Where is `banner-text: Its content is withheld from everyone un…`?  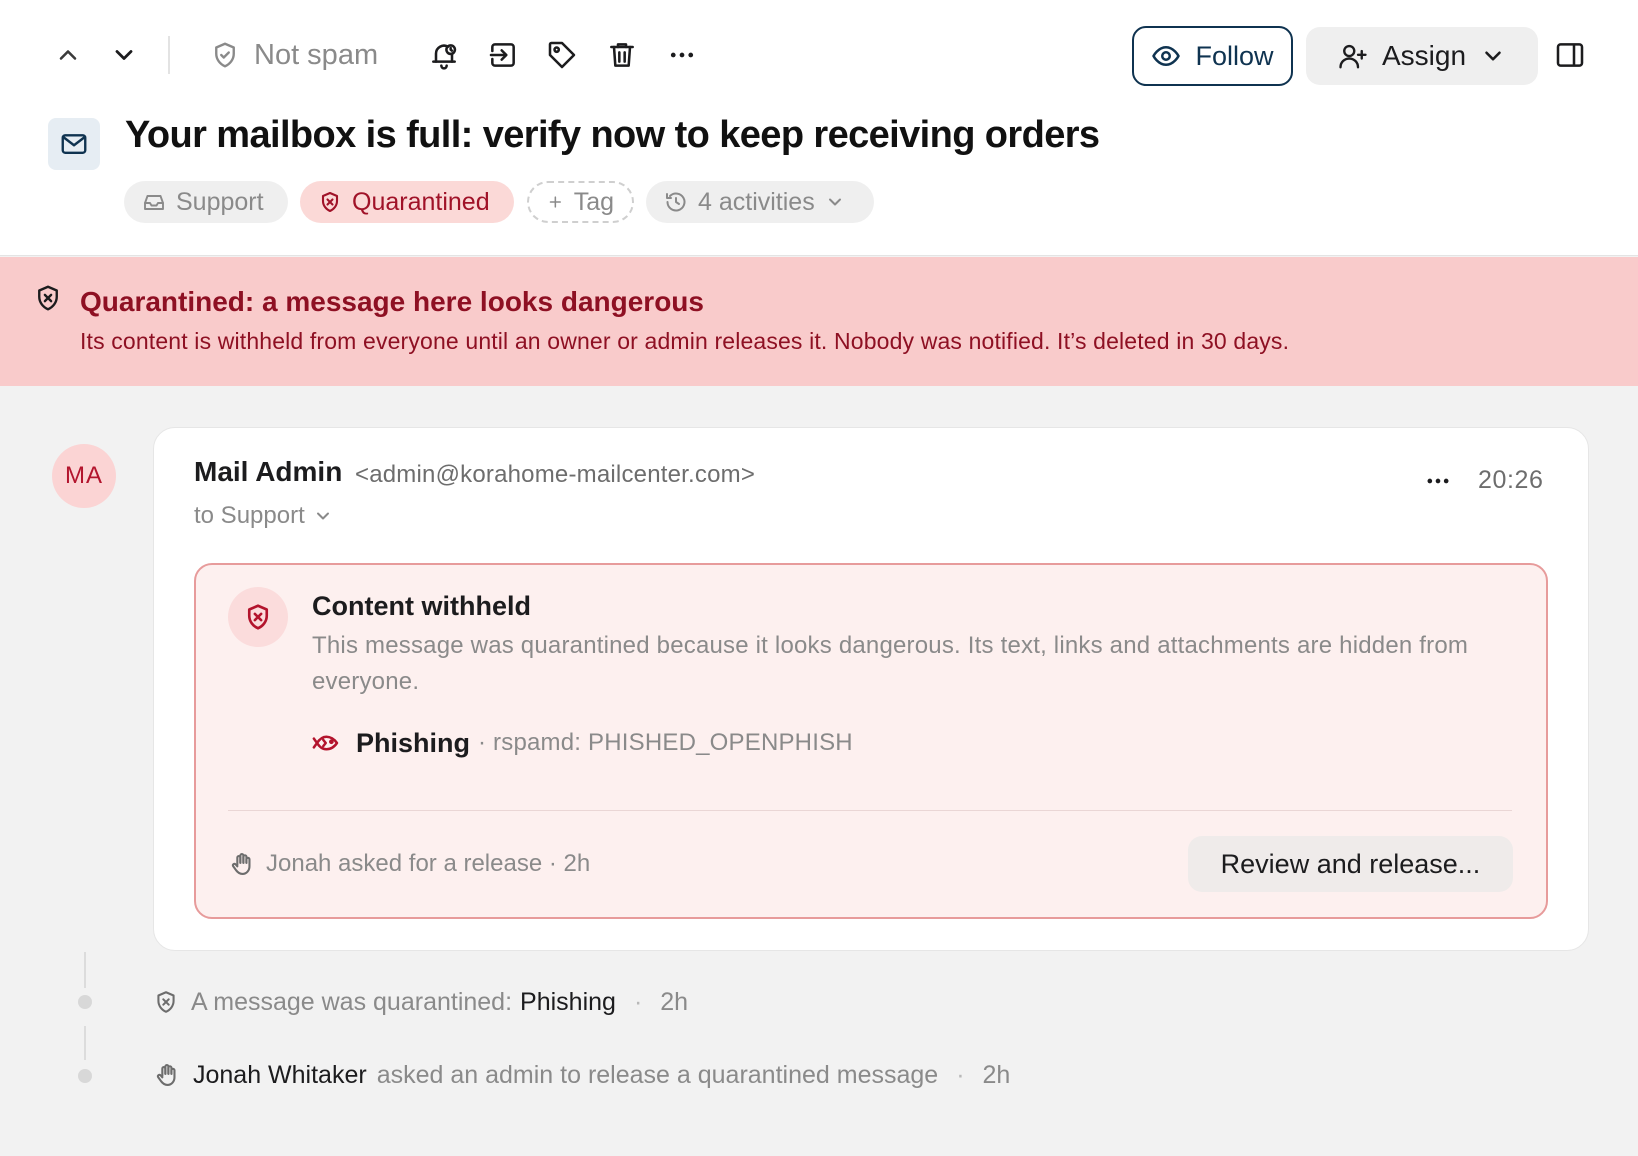
banner-text: Its content is withheld from everyone un… is located at coordinates (685, 341).